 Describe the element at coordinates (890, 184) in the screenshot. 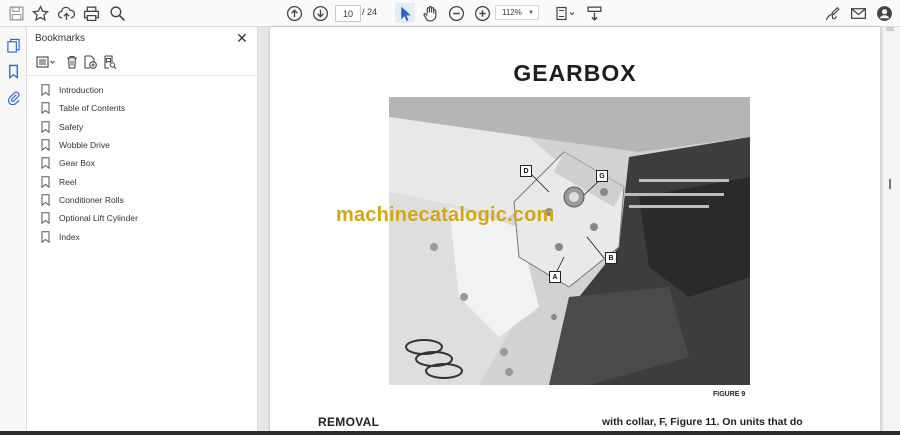

I see `scroll-thumb` at that location.